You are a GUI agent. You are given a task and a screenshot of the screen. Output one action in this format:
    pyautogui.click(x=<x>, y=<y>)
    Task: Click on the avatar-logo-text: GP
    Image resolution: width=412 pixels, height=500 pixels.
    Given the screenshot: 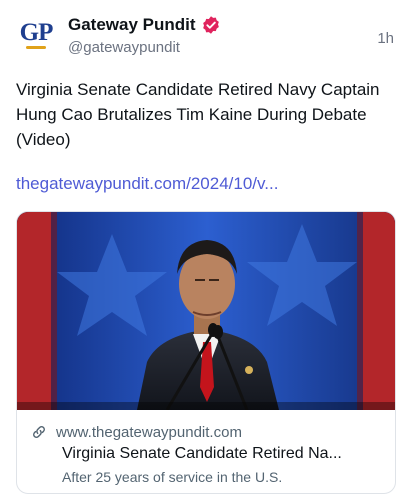 What is the action you would take?
    pyautogui.click(x=36, y=32)
    